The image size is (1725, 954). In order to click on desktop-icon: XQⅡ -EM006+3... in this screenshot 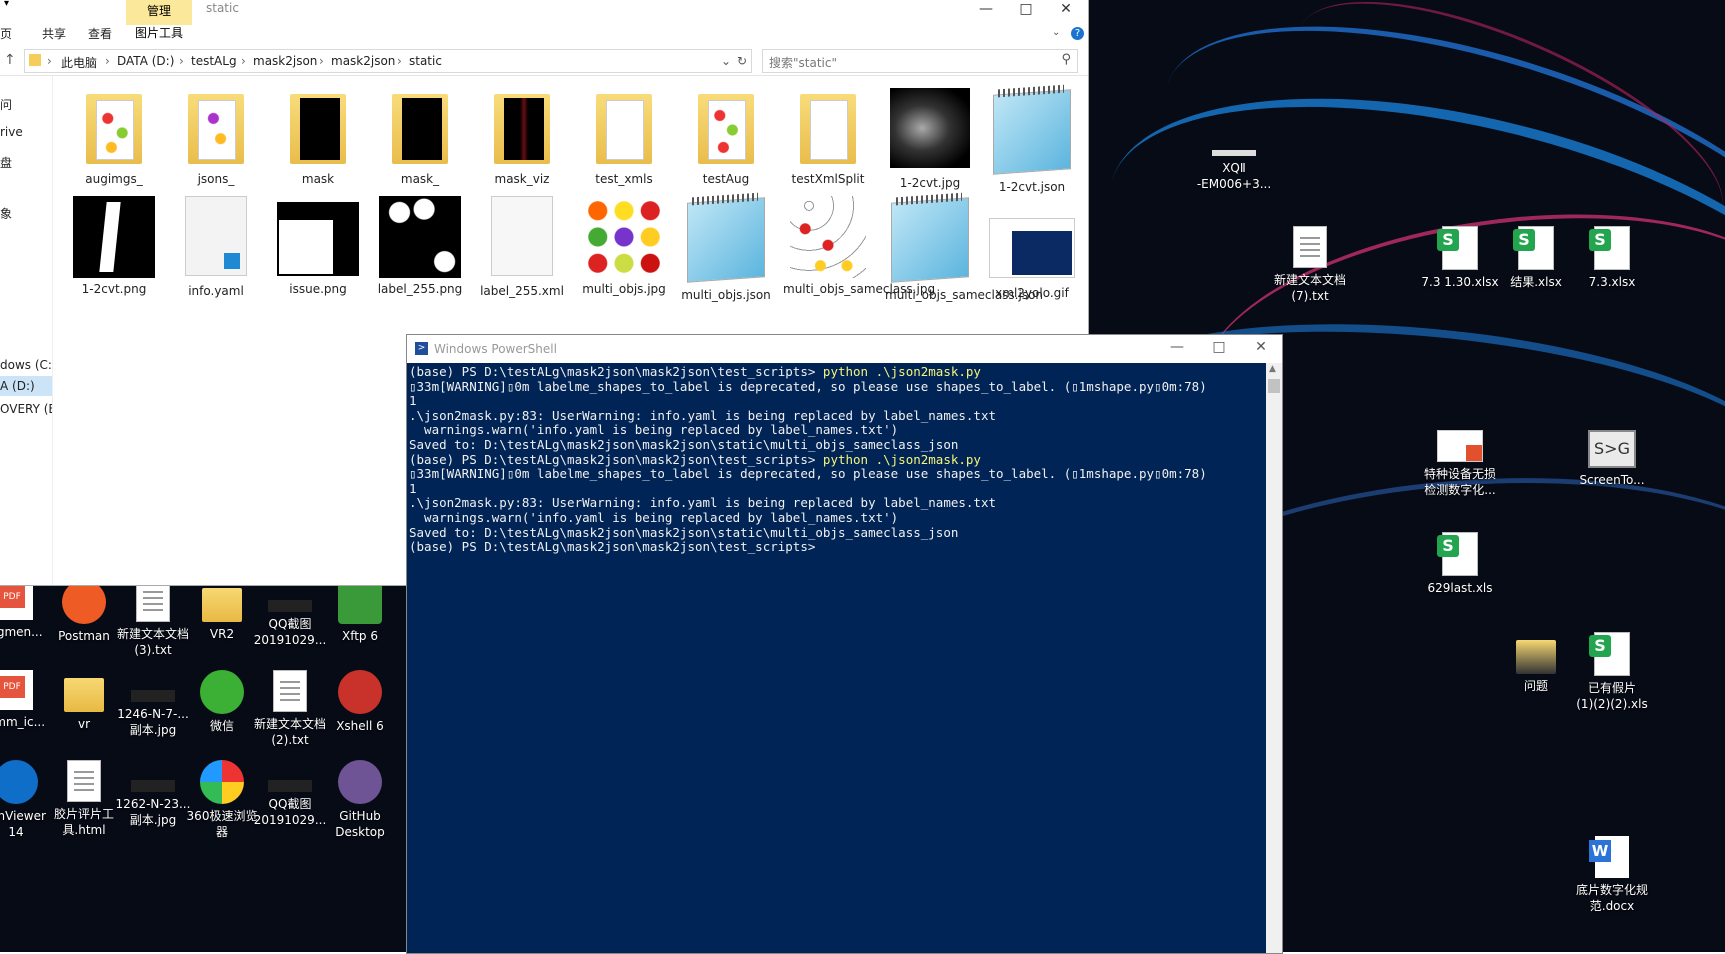, I will do `click(1234, 161)`.